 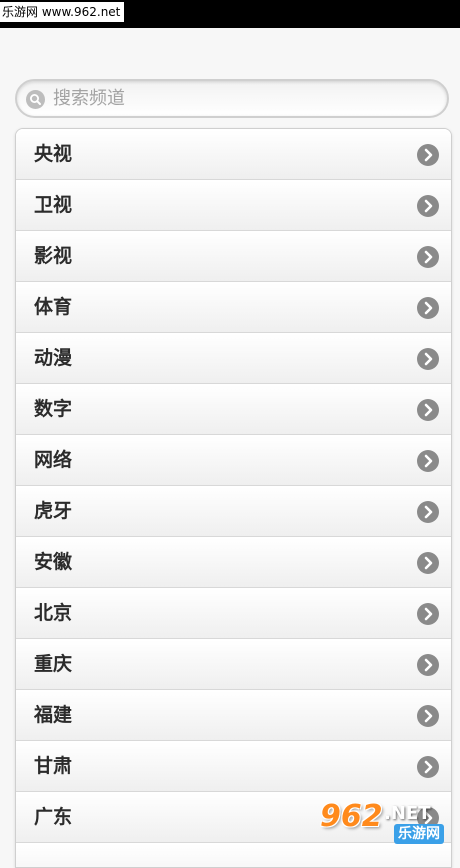 What do you see at coordinates (53, 613) in the screenshot?
I see `channel-label: 北京` at bounding box center [53, 613].